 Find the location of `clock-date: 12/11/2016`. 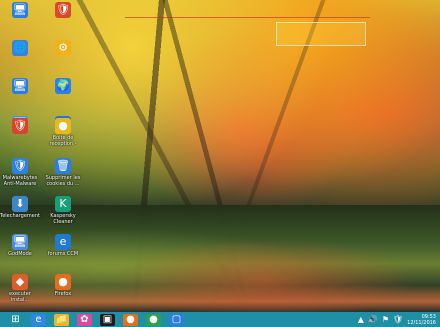

clock-date: 12/11/2016 is located at coordinates (421, 322).